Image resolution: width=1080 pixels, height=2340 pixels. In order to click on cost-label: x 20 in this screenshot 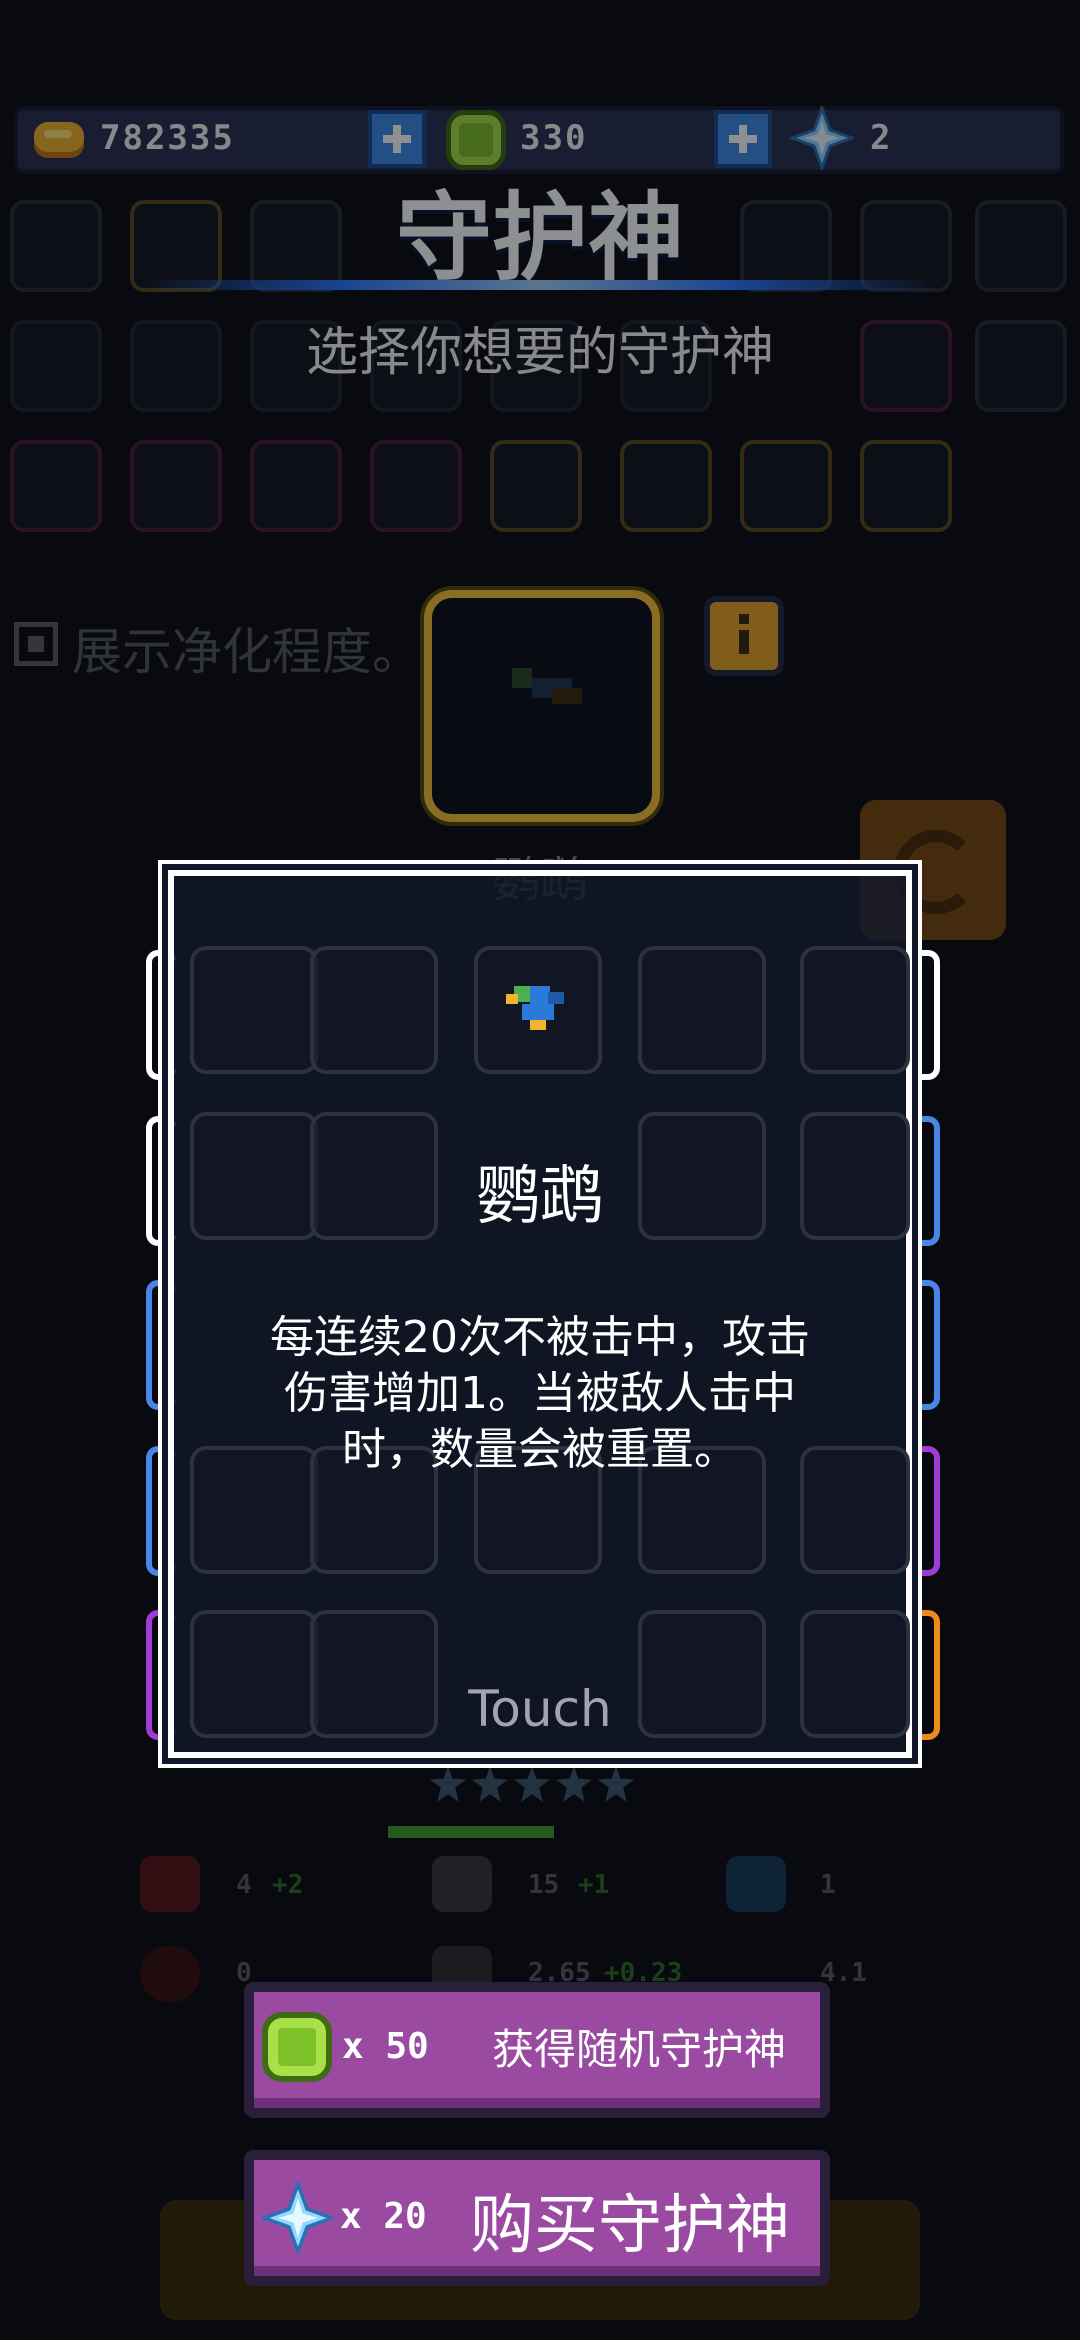, I will do `click(383, 2216)`.